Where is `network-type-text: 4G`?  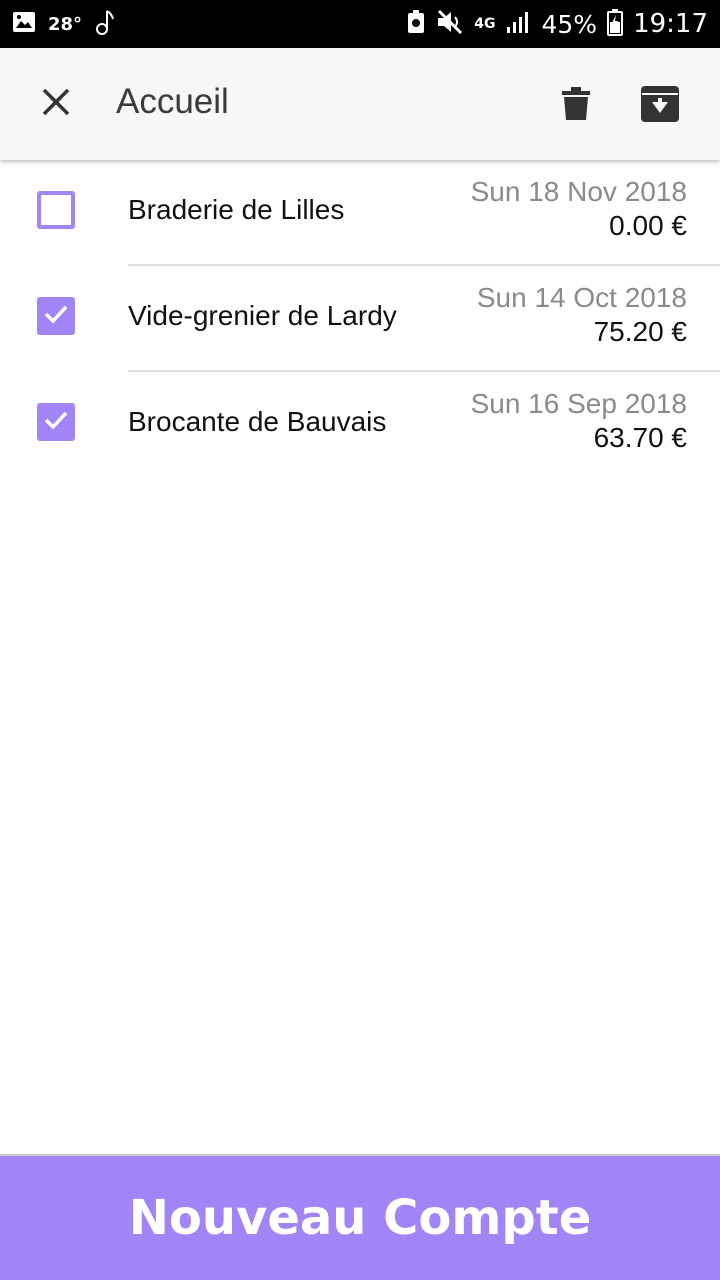
network-type-text: 4G is located at coordinates (485, 24).